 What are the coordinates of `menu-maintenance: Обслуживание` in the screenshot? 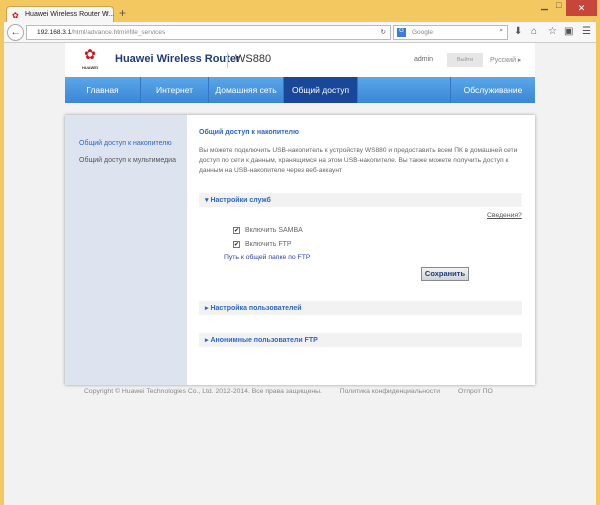 It's located at (493, 90).